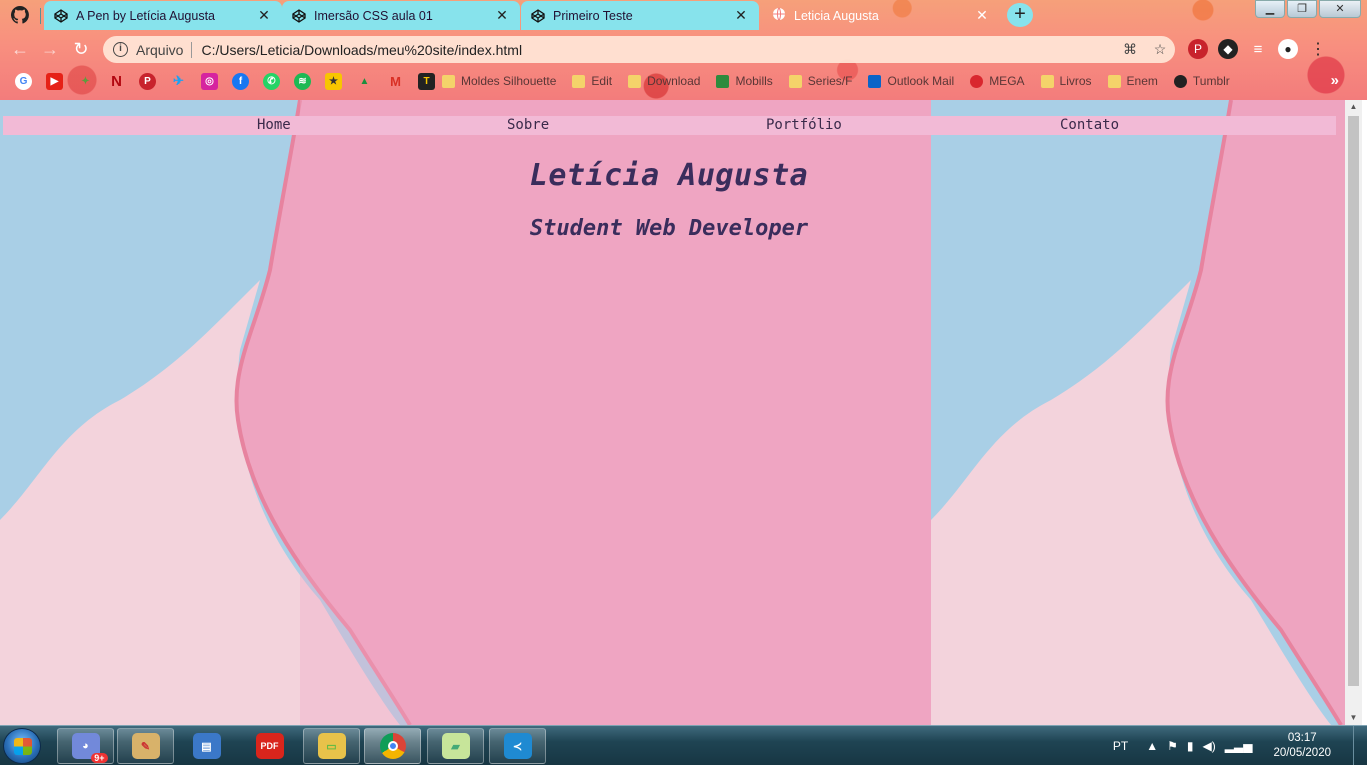 The image size is (1367, 765). What do you see at coordinates (593, 15) in the screenshot?
I see `tab-title: Primeiro Teste` at bounding box center [593, 15].